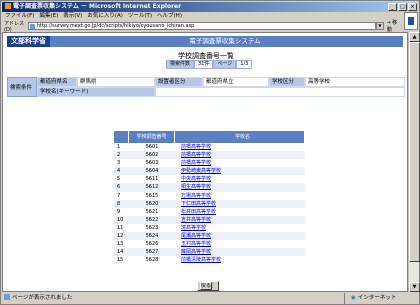 Image resolution: width=420 pixels, height=305 pixels. What do you see at coordinates (119, 187) in the screenshot?
I see `row-no: 6` at bounding box center [119, 187].